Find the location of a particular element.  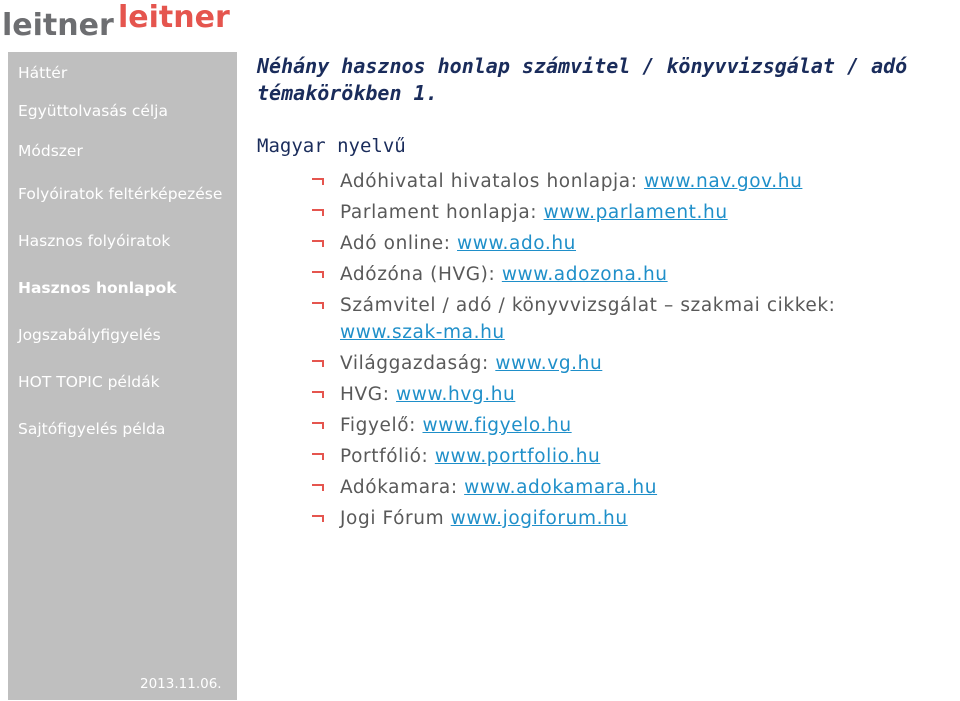

list-item: Adókamara: www.adokamara.hu is located at coordinates (622, 487).